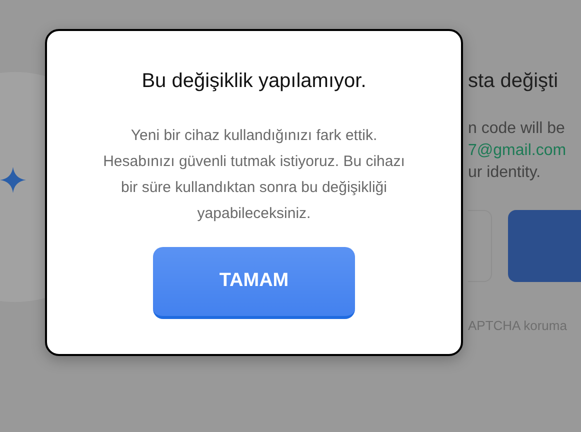 The height and width of the screenshot is (432, 581). Describe the element at coordinates (514, 81) in the screenshot. I see `page-heading: sta değişti` at that location.